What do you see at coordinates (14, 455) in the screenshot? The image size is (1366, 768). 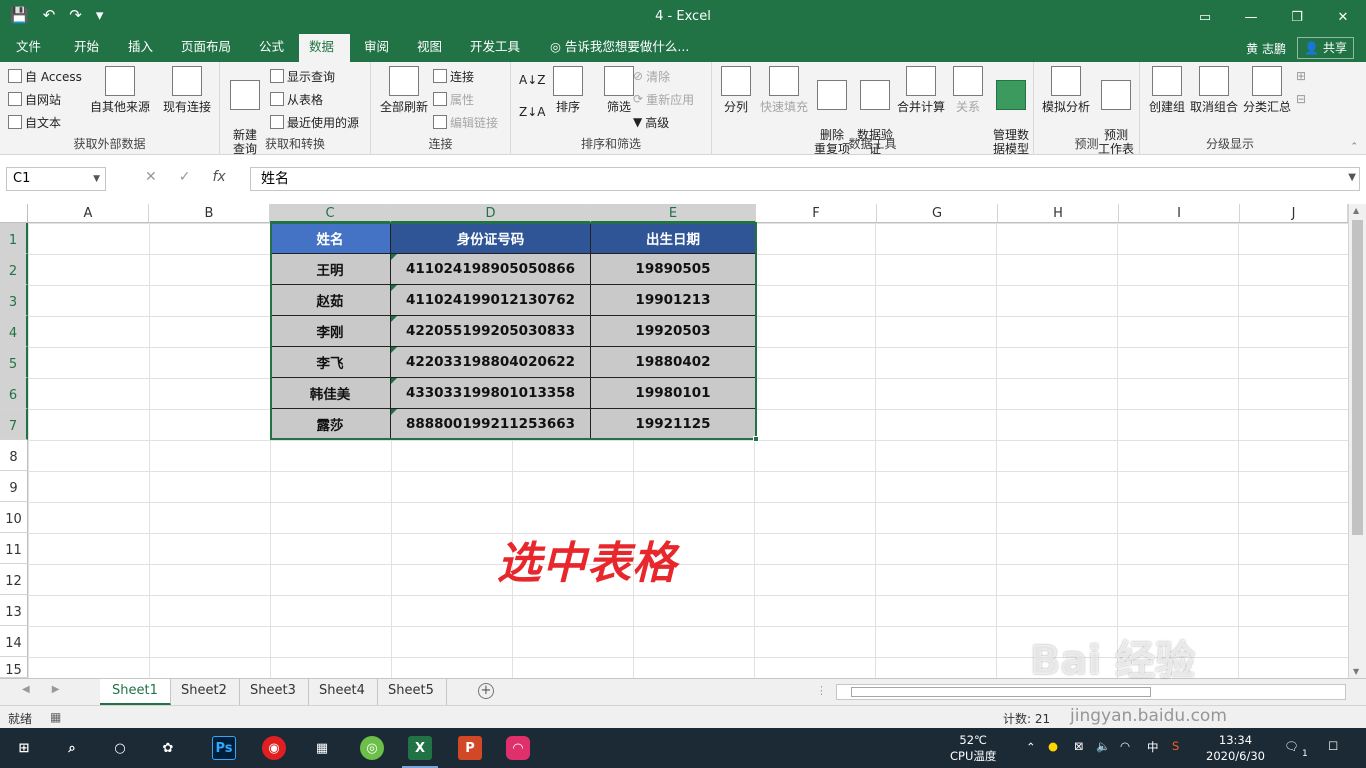 I see `row-header-8: 8` at bounding box center [14, 455].